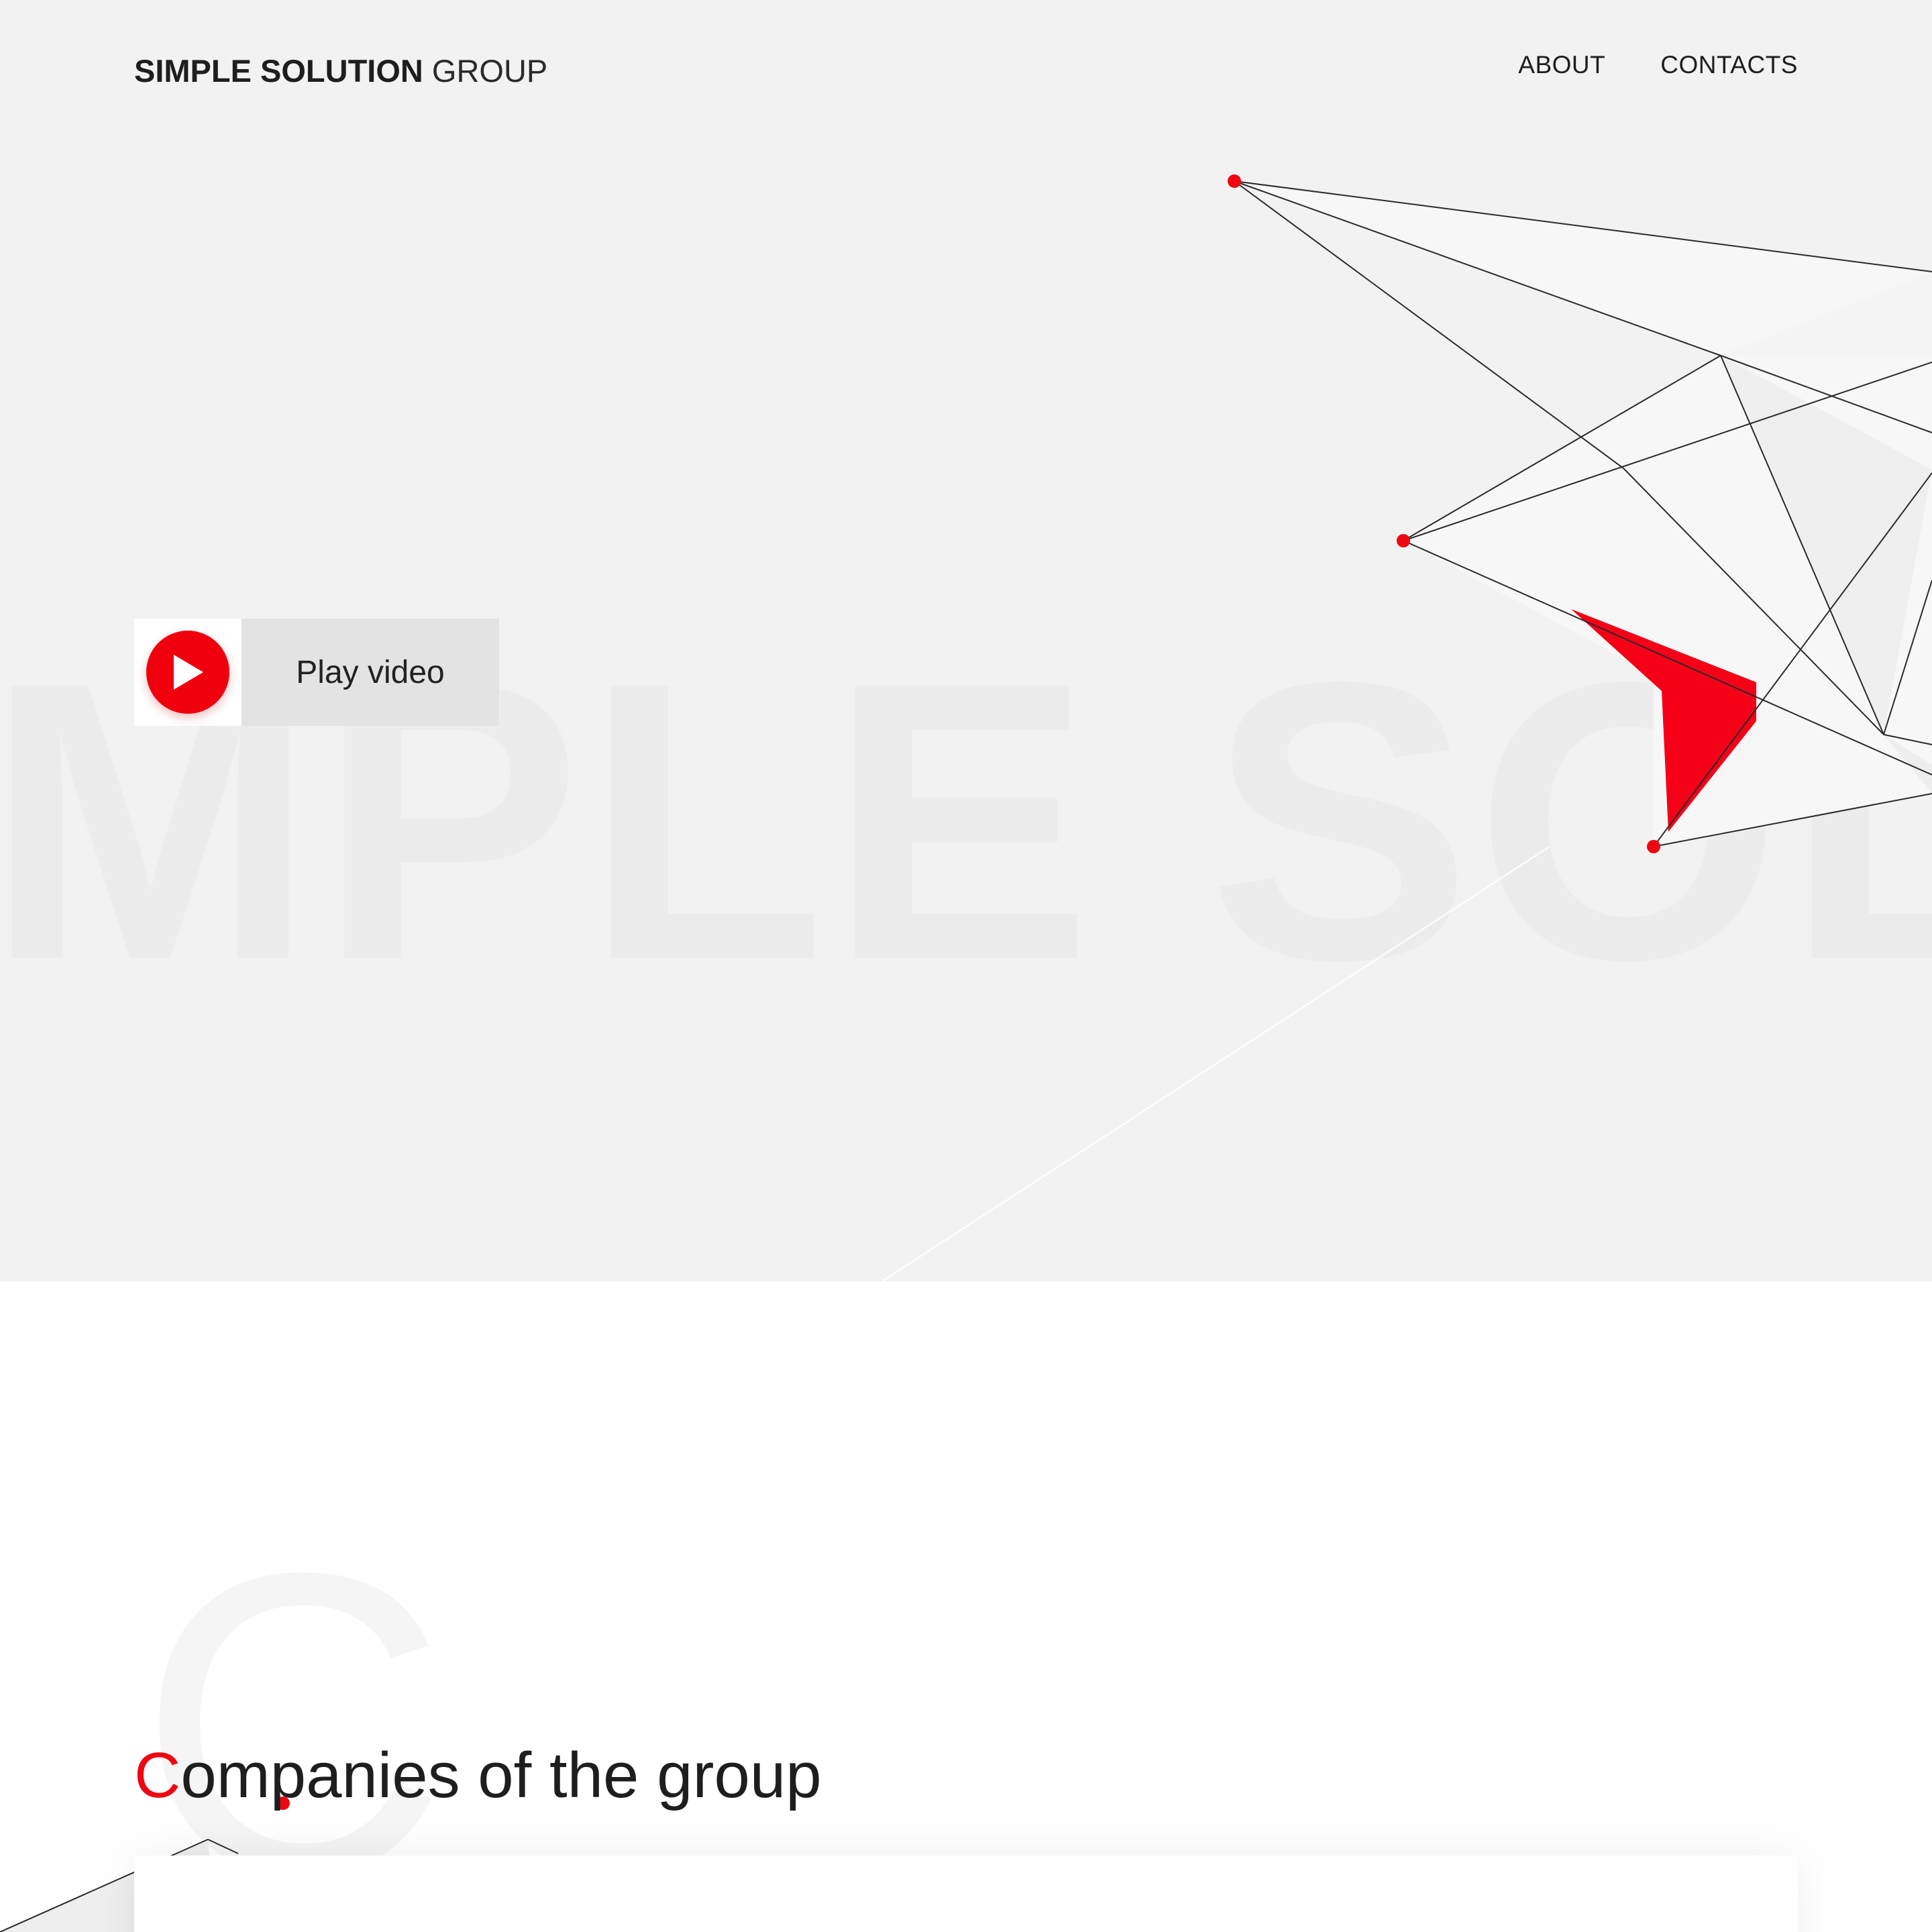 This screenshot has width=1932, height=1932. I want to click on nav-link-about: ABOUT, so click(1561, 65).